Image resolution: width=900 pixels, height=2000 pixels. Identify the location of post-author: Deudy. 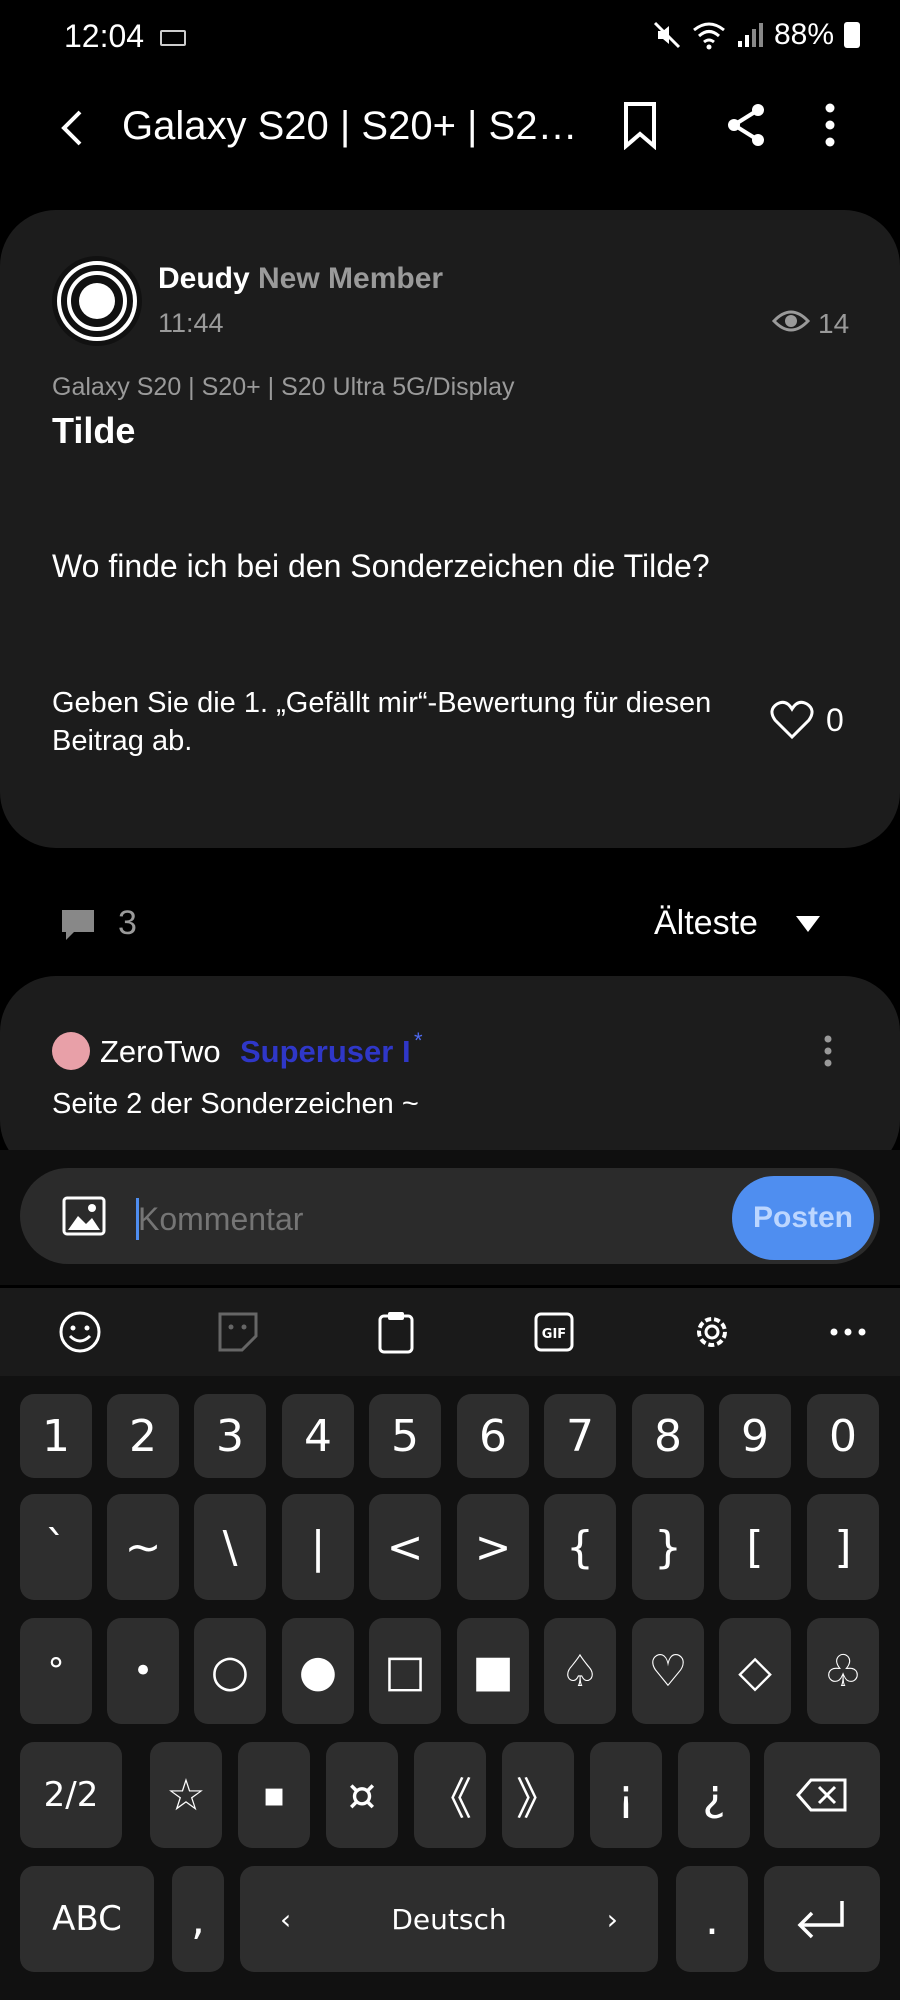
(204, 279).